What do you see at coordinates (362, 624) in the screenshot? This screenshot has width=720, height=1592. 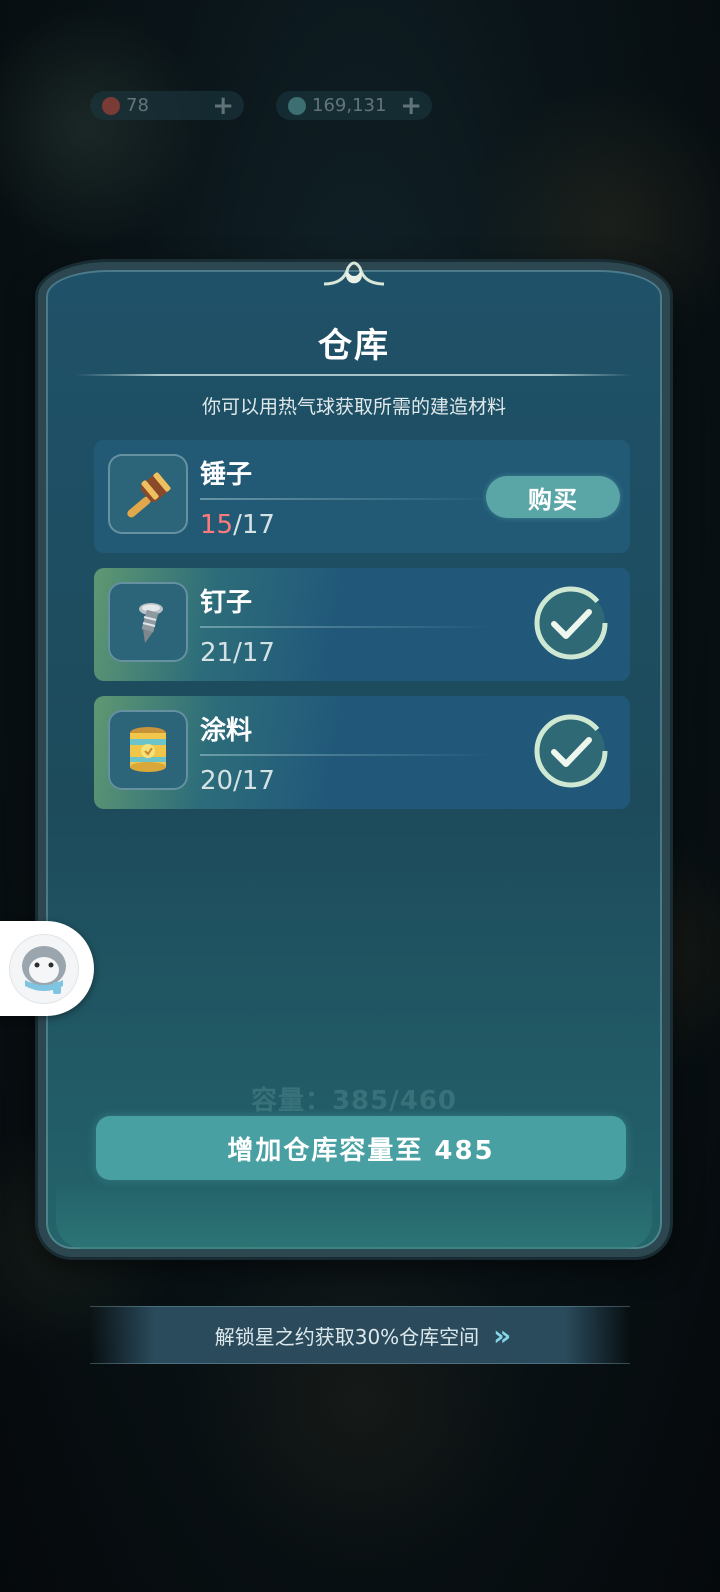 I see `material-row-nail: 钉子 21/17` at bounding box center [362, 624].